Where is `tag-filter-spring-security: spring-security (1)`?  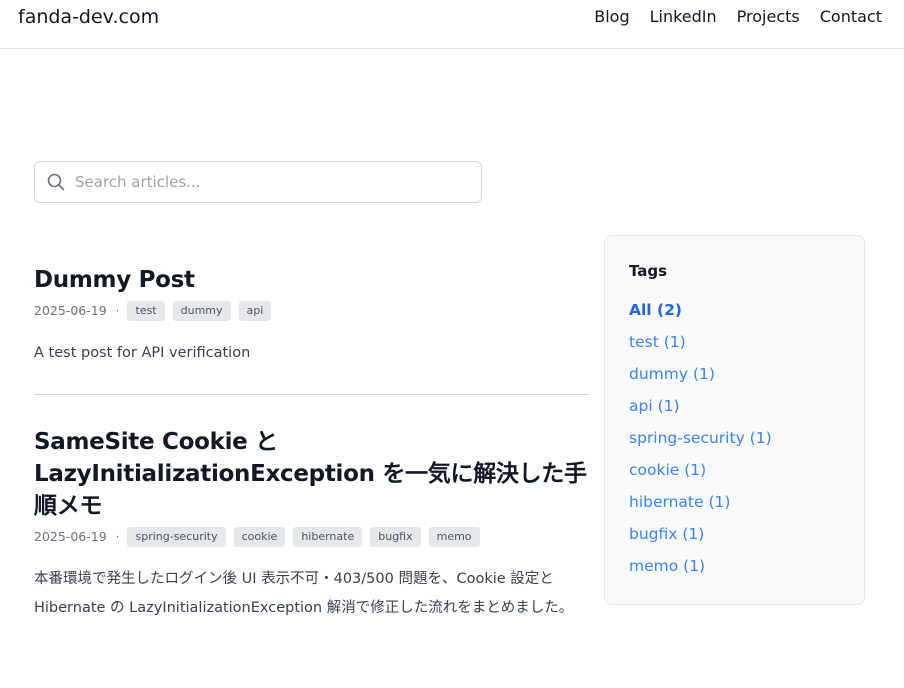 tag-filter-spring-security: spring-security (1) is located at coordinates (700, 438).